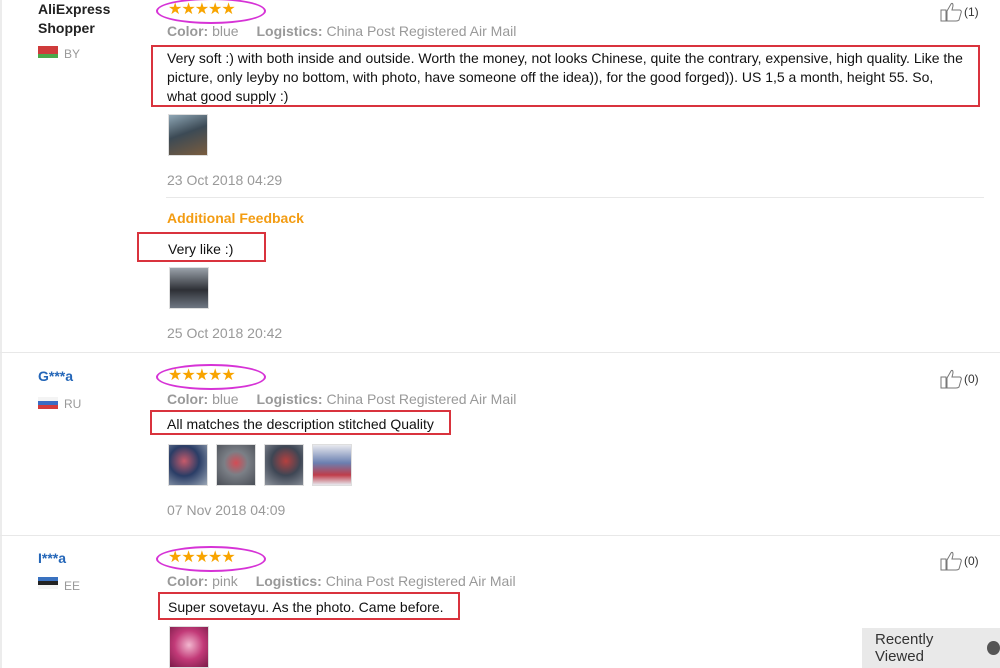  Describe the element at coordinates (48, 403) in the screenshot. I see `flag-ru-icon` at that location.